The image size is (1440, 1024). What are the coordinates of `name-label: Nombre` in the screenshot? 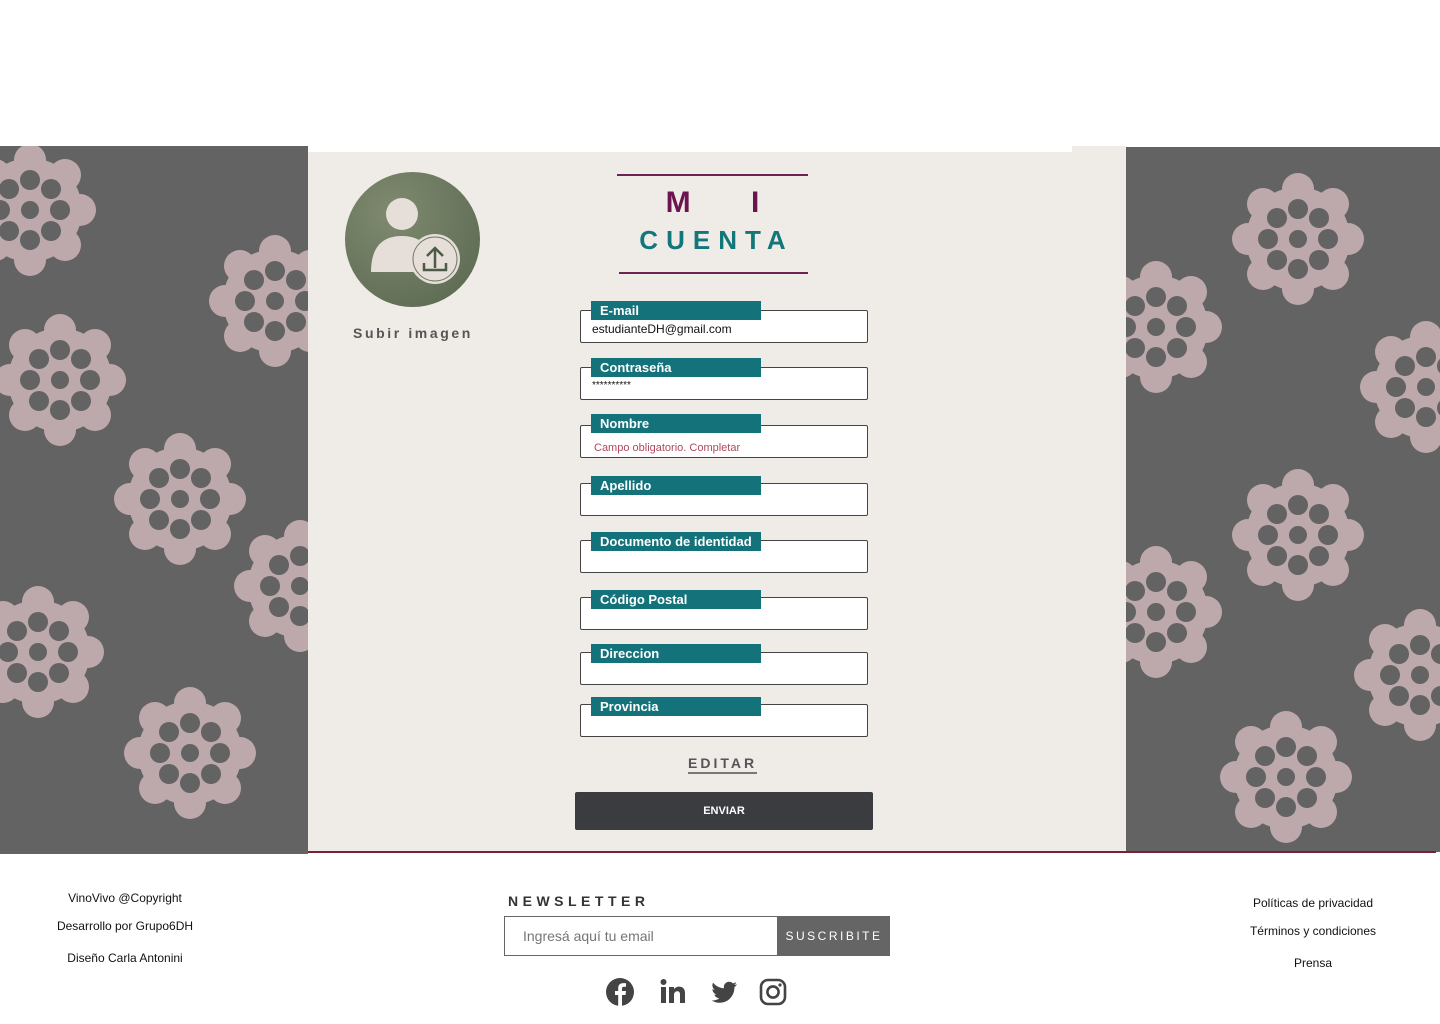 It's located at (676, 423).